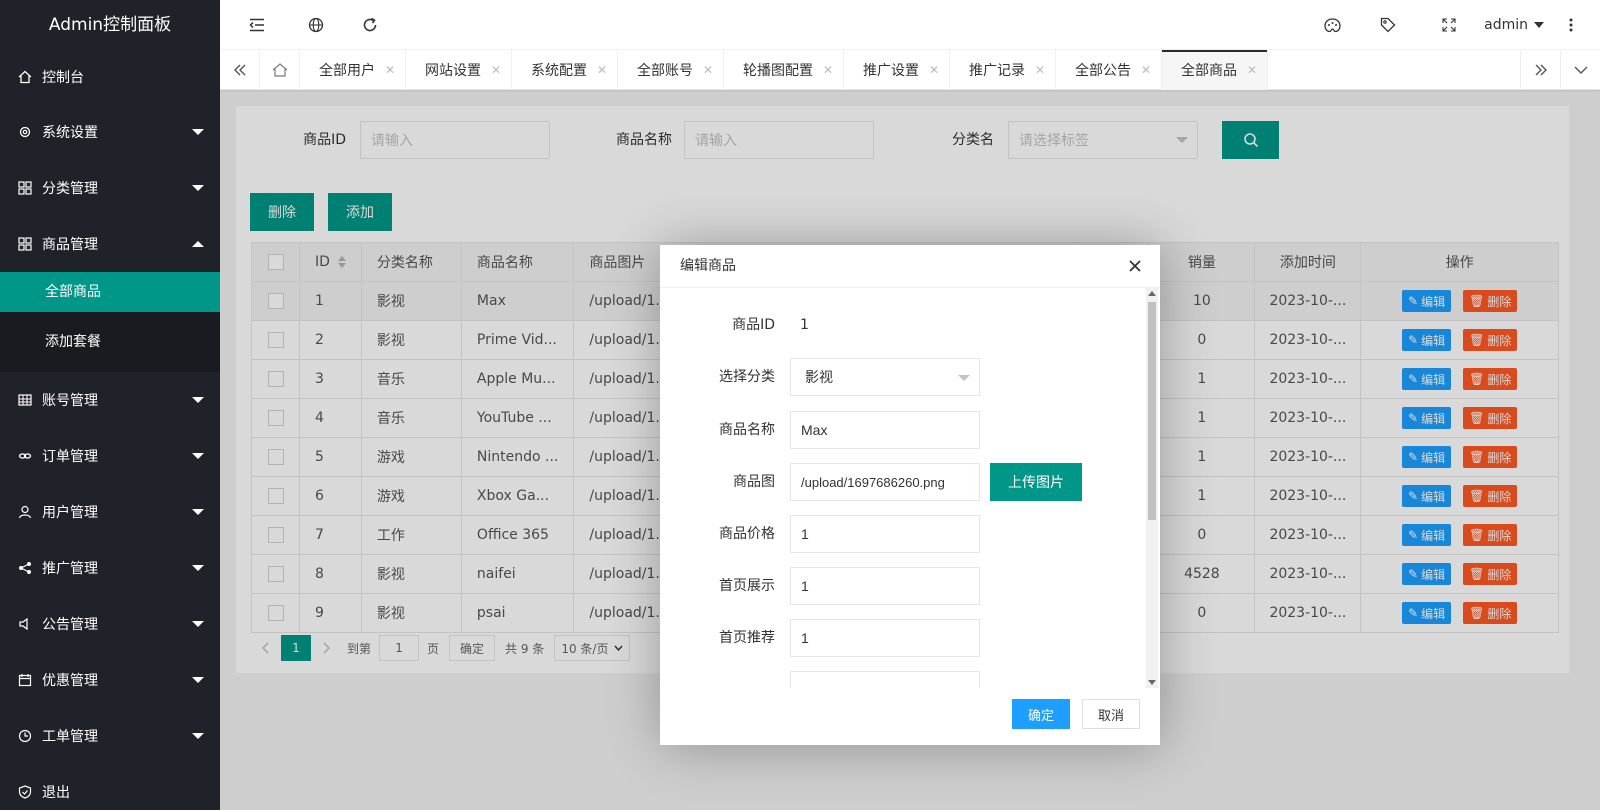 This screenshot has height=810, width=1600. Describe the element at coordinates (784, 70) in the screenshot. I see `tab-carousel-config: 轮播图配置 ✕` at that location.